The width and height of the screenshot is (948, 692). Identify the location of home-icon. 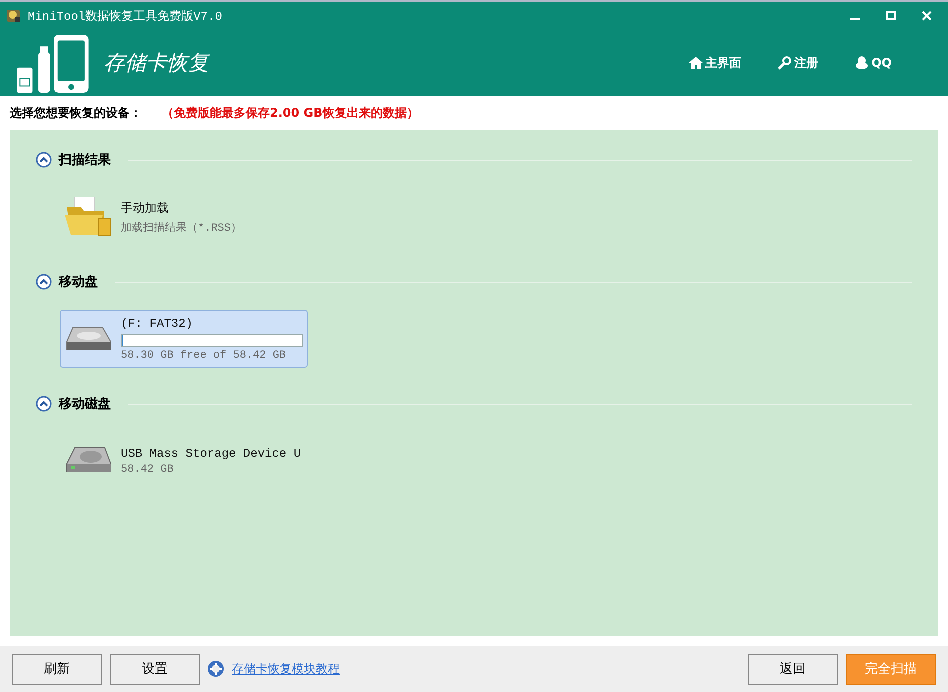
(695, 63).